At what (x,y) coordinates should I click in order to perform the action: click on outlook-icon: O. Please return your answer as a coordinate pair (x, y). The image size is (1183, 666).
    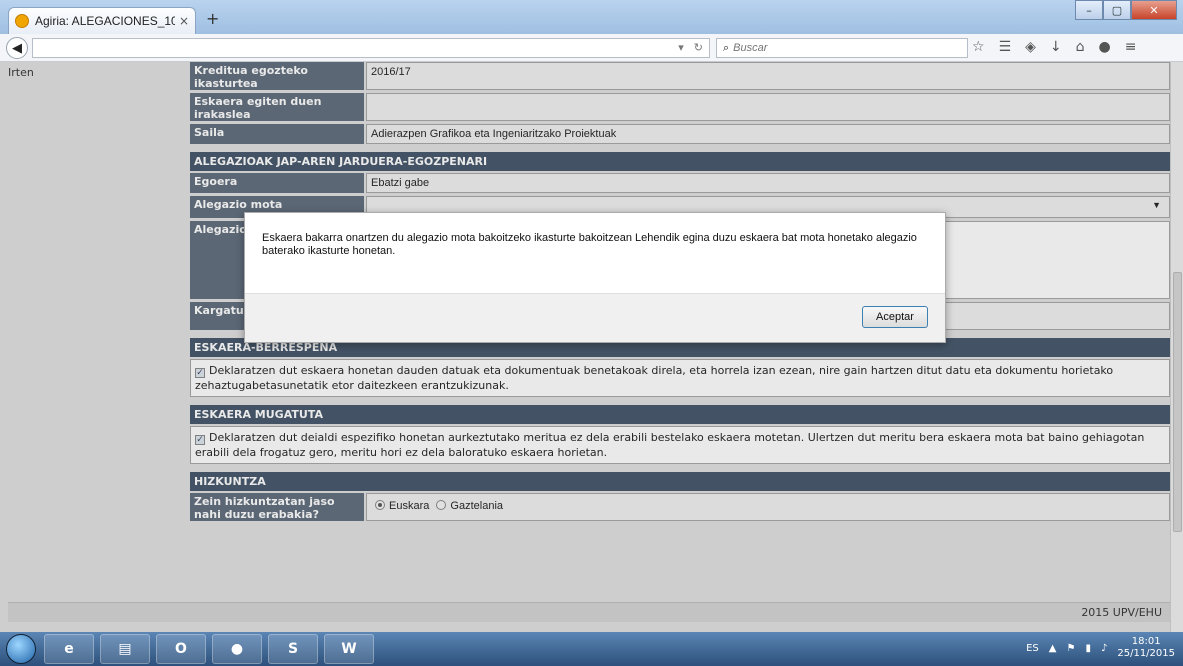
    Looking at the image, I should click on (181, 649).